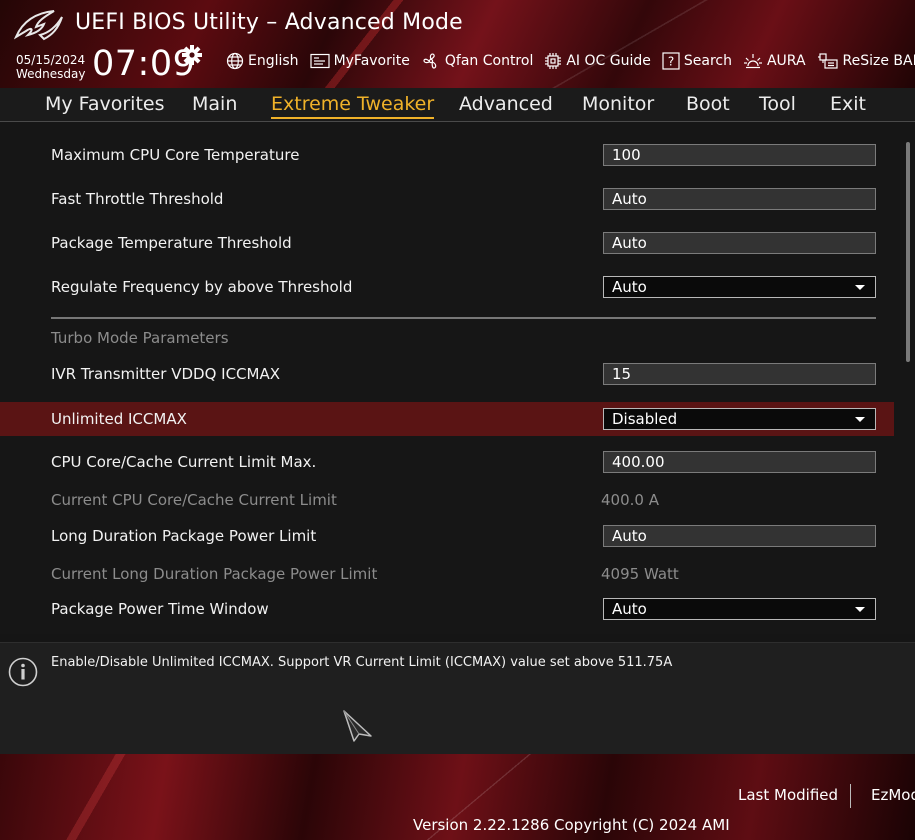 This screenshot has width=915, height=840. What do you see at coordinates (708, 104) in the screenshot?
I see `menu-tab-boot: Boot` at bounding box center [708, 104].